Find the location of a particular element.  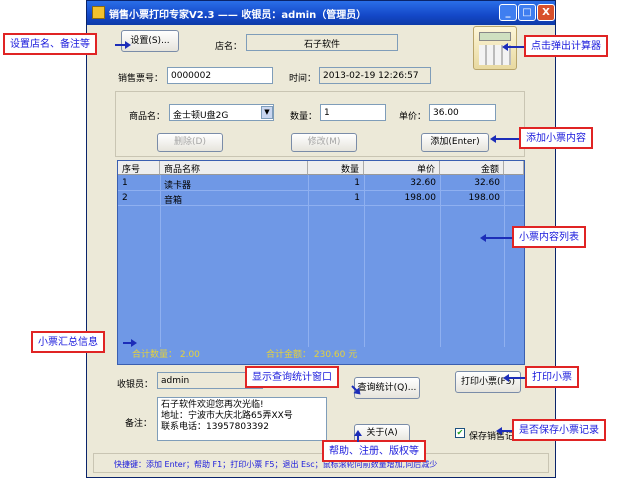

product-label: 商品名： is located at coordinates (147, 117).